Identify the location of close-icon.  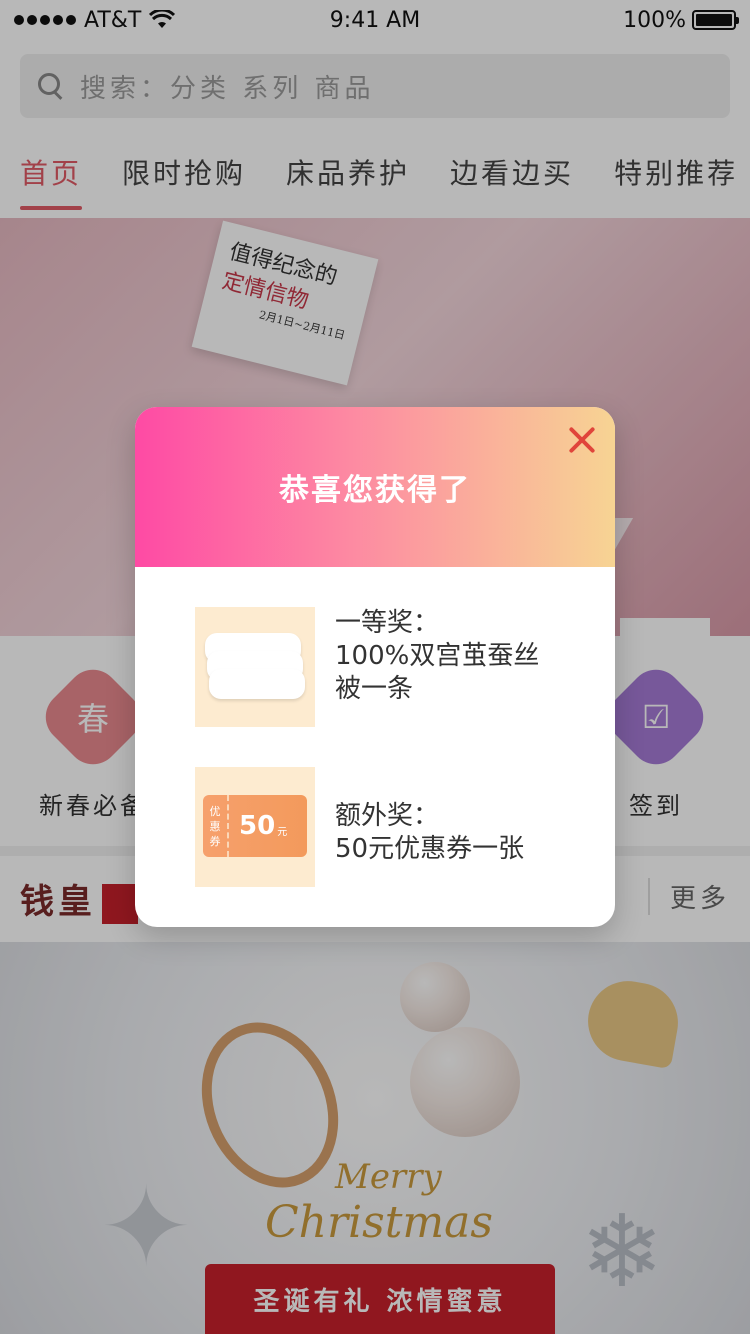
(582, 440).